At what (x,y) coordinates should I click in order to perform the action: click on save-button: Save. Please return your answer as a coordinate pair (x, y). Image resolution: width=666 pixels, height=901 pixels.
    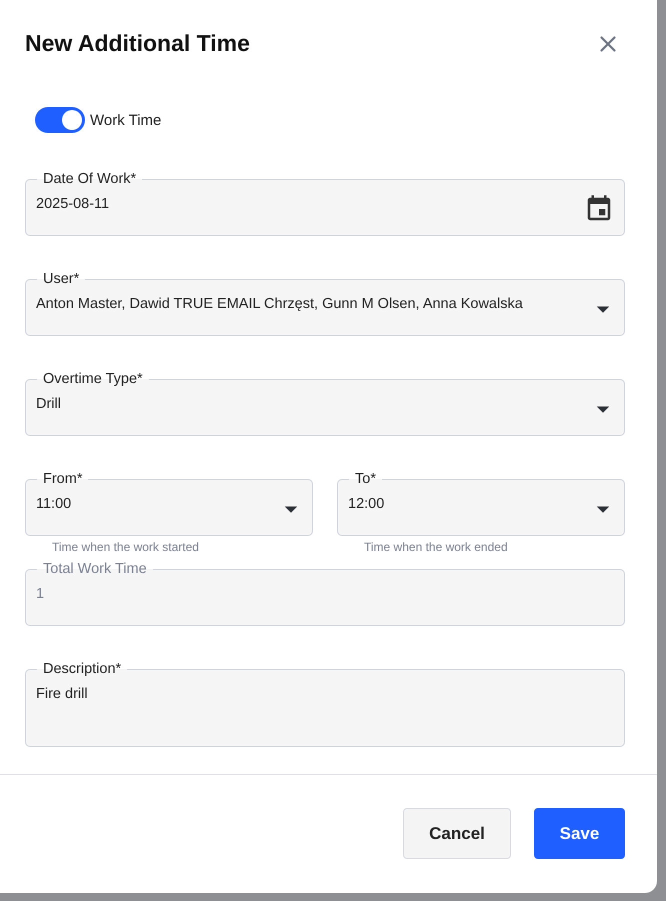
    Looking at the image, I should click on (579, 833).